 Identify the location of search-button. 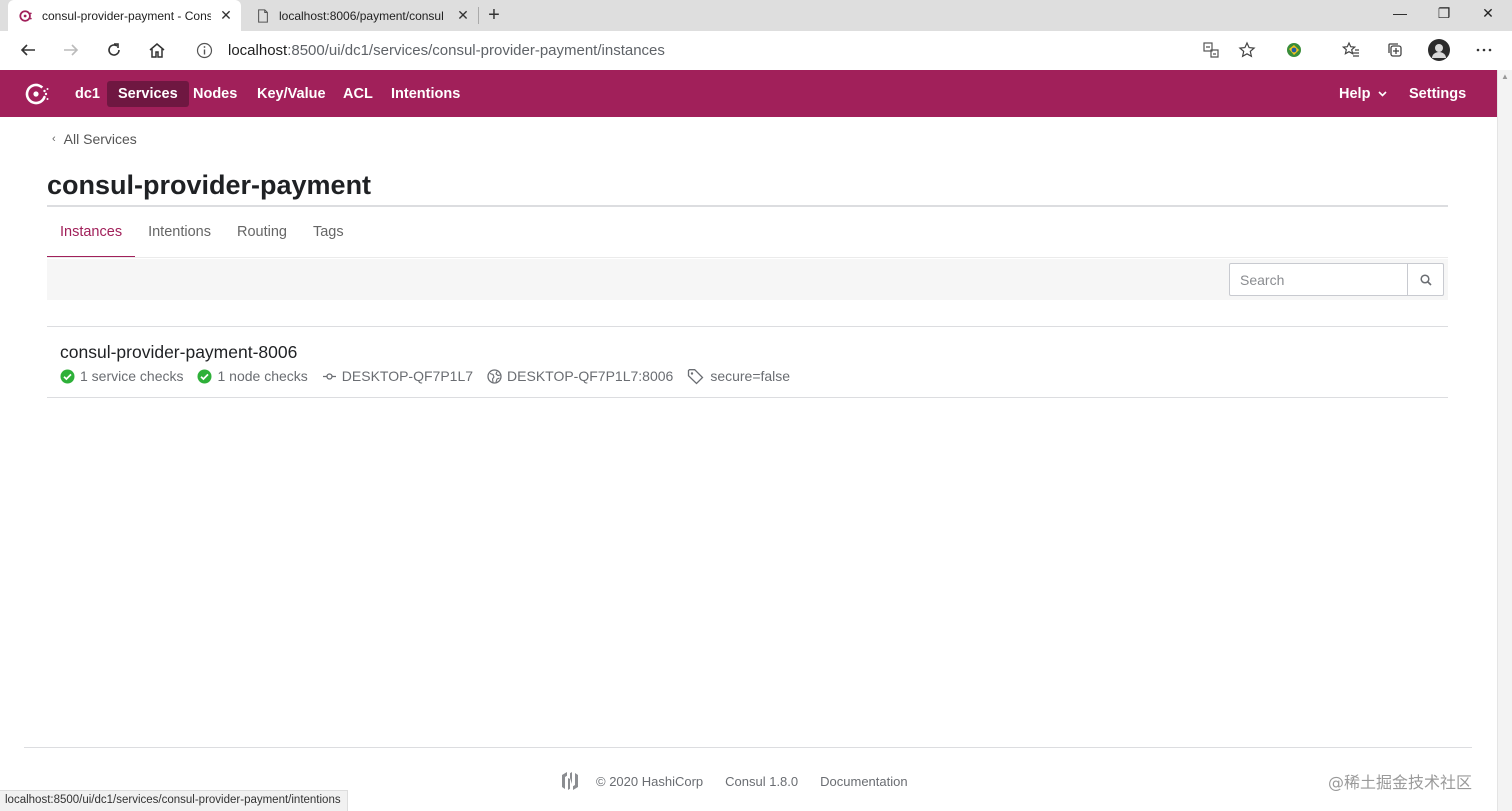
(1425, 279).